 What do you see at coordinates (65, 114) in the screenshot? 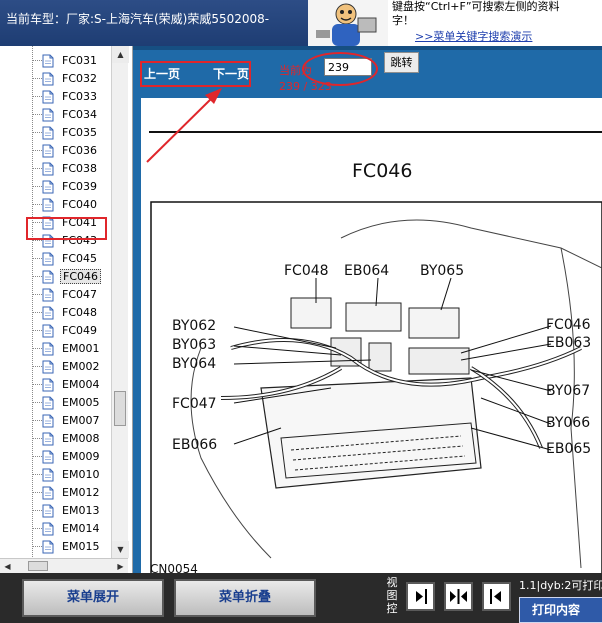
I see `tree-item: FC034` at bounding box center [65, 114].